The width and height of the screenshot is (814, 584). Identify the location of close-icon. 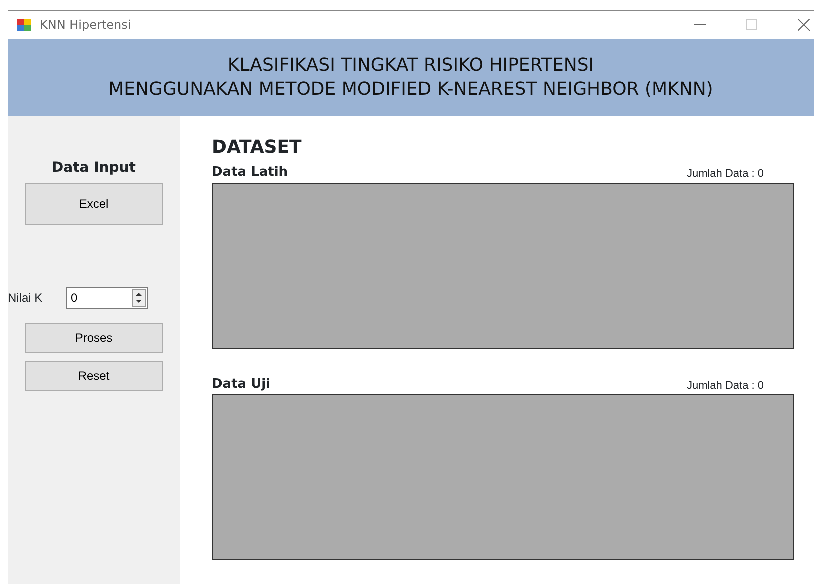
(804, 25).